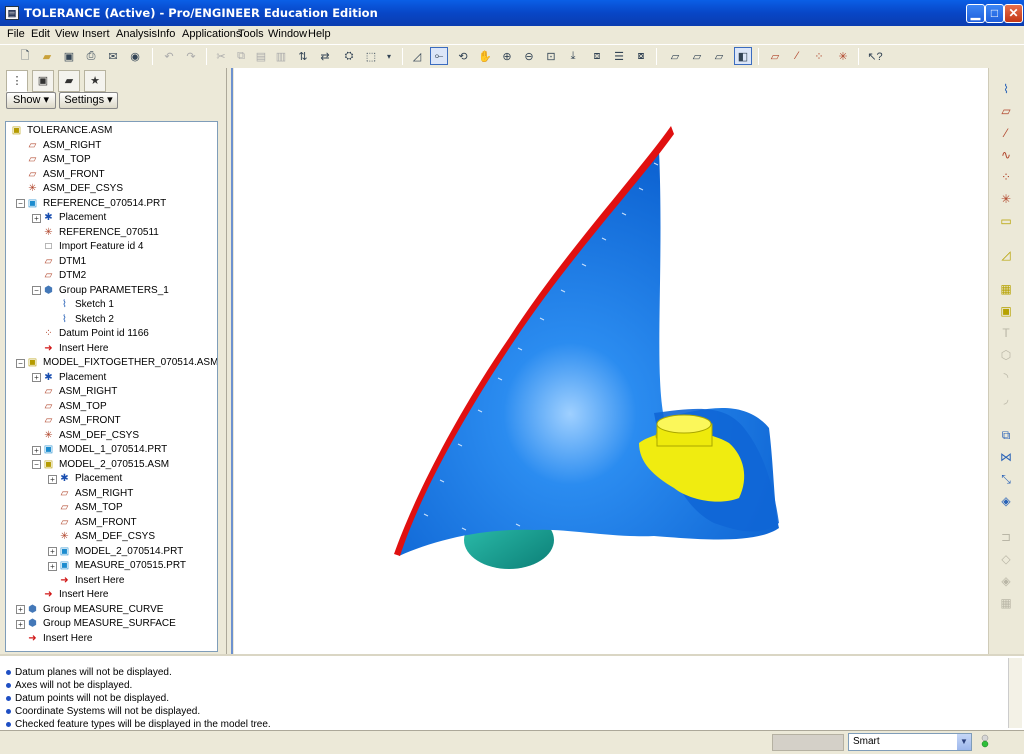 The image size is (1024, 754). I want to click on tab-layers: ▣, so click(43, 81).